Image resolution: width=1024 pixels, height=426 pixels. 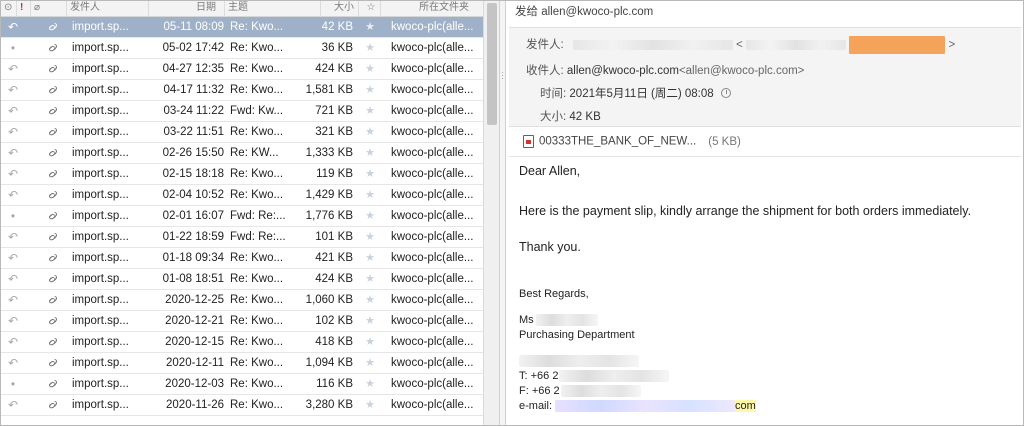 What do you see at coordinates (337, 48) in the screenshot?
I see `message-size: 36 KB` at bounding box center [337, 48].